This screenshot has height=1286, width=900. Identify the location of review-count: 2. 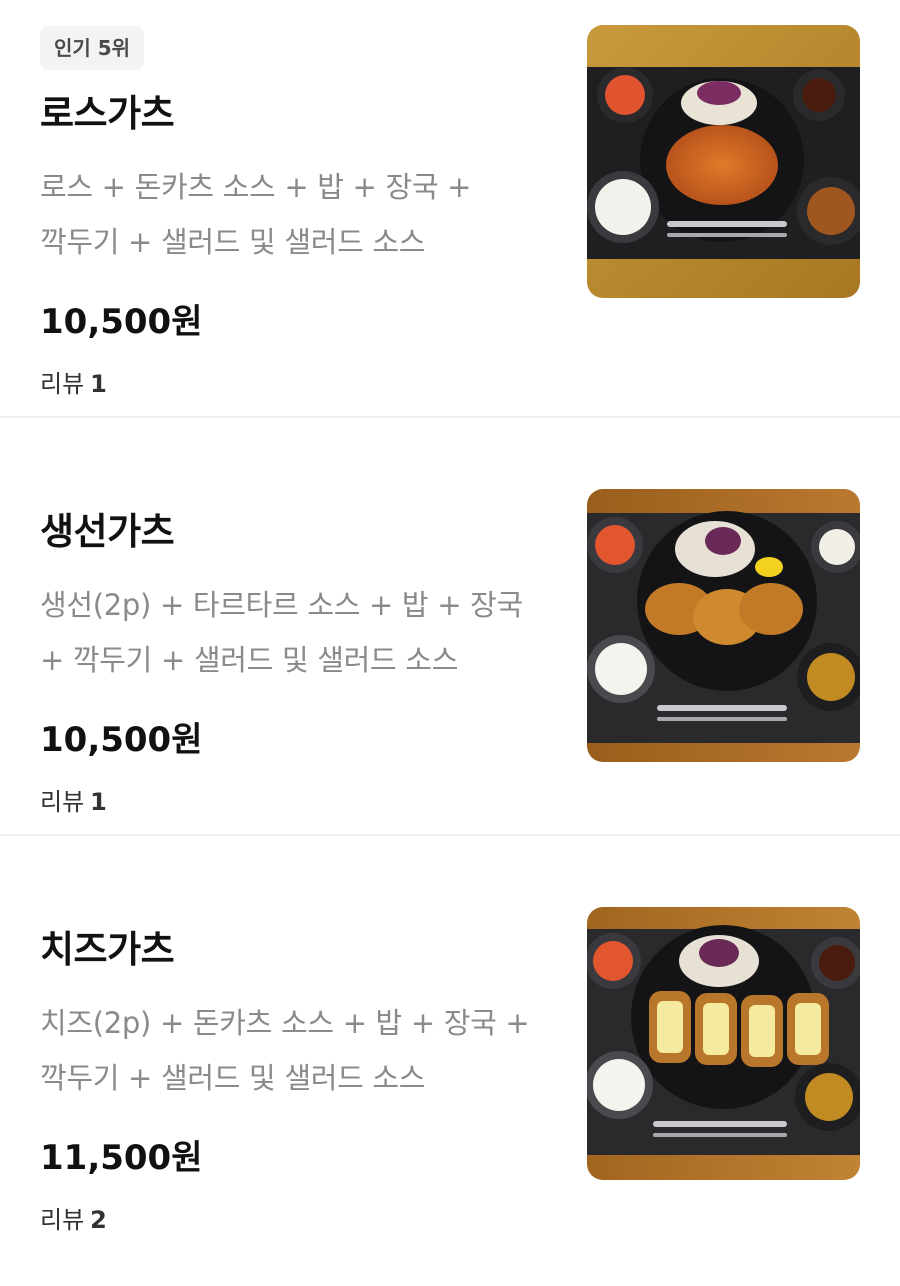
(98, 1220).